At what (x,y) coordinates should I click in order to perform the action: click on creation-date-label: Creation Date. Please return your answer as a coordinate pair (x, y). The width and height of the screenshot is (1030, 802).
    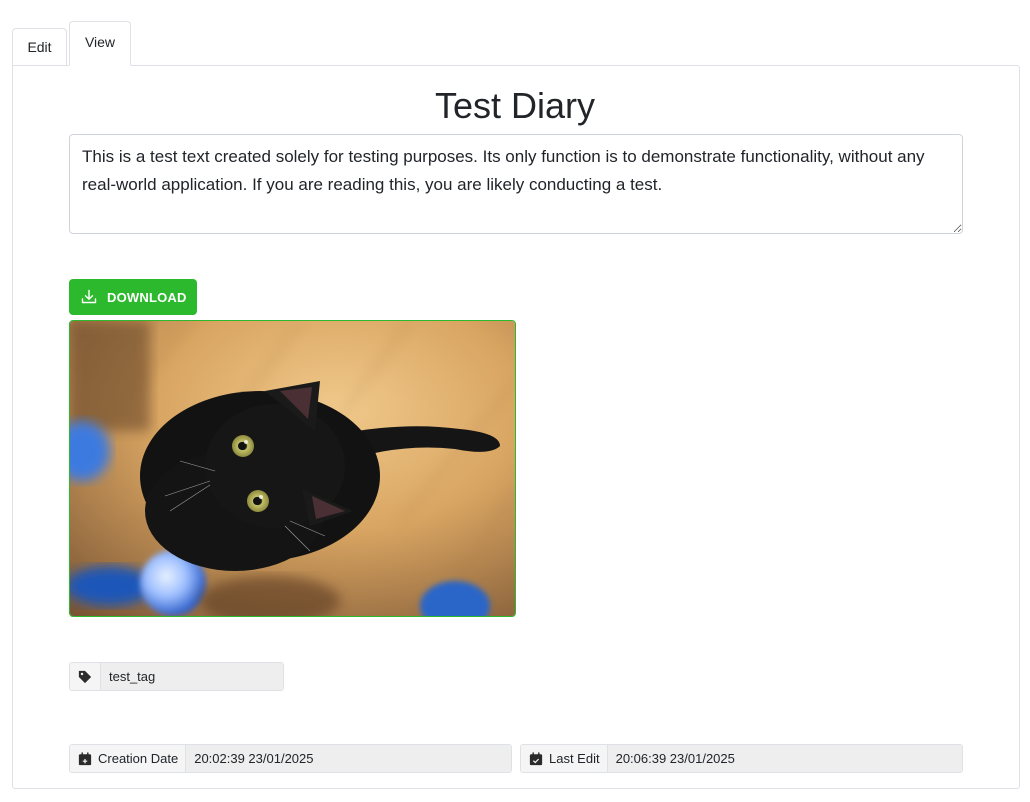
    Looking at the image, I should click on (138, 758).